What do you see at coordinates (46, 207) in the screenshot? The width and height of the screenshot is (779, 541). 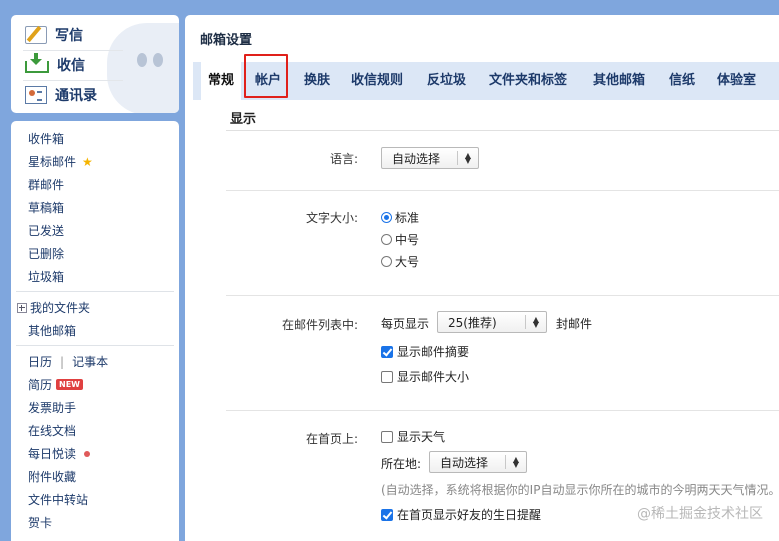 I see `sidebar-item-drafts: 草稿箱` at bounding box center [46, 207].